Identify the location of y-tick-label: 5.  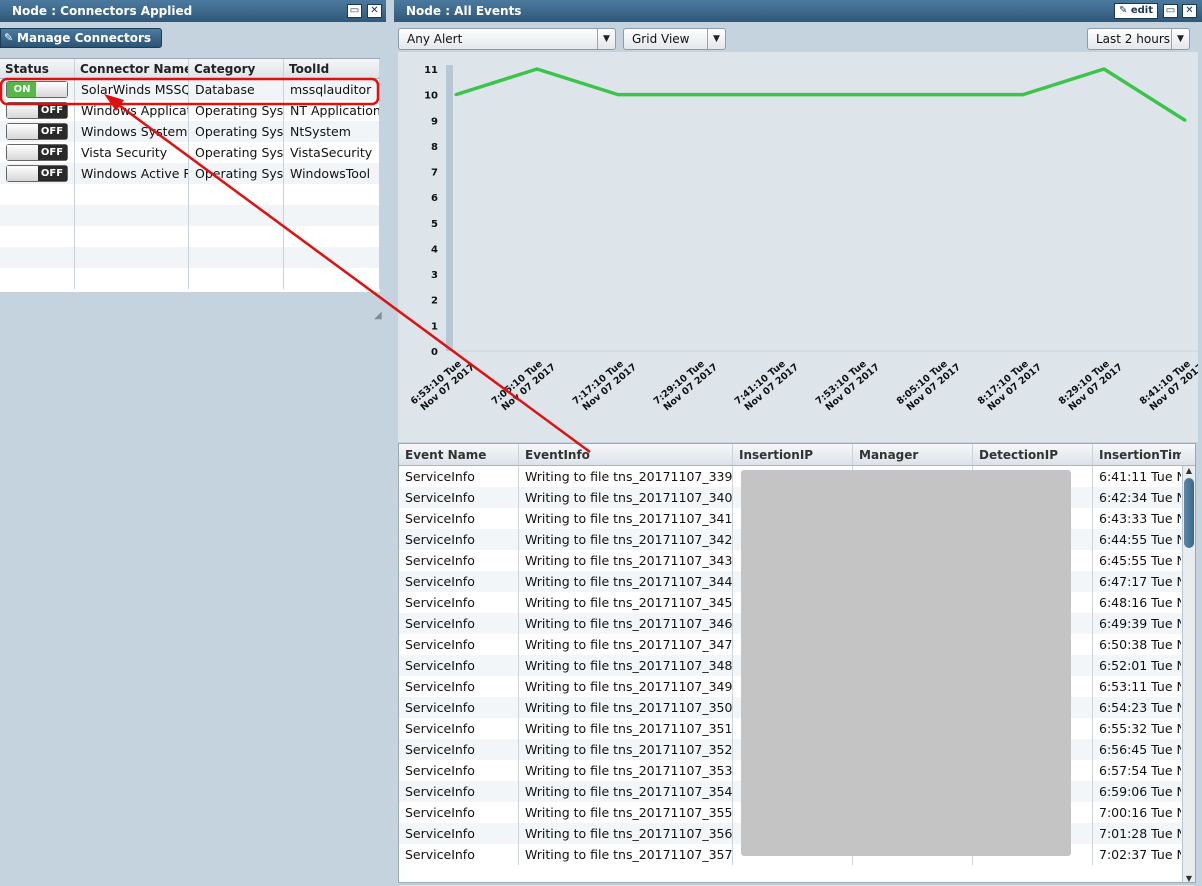
(434, 224).